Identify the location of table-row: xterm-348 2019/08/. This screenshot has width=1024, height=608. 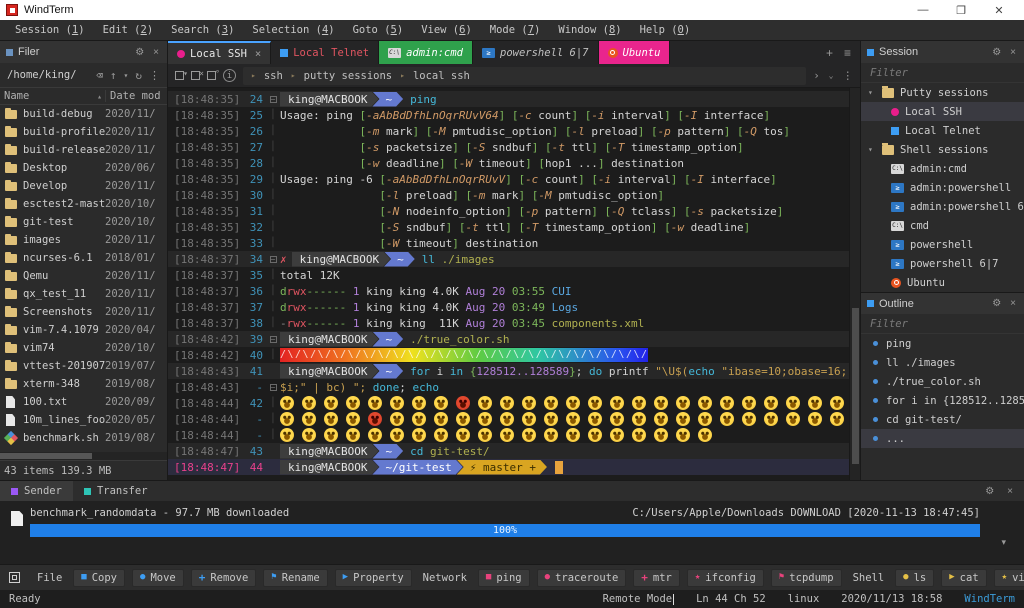
(83, 384).